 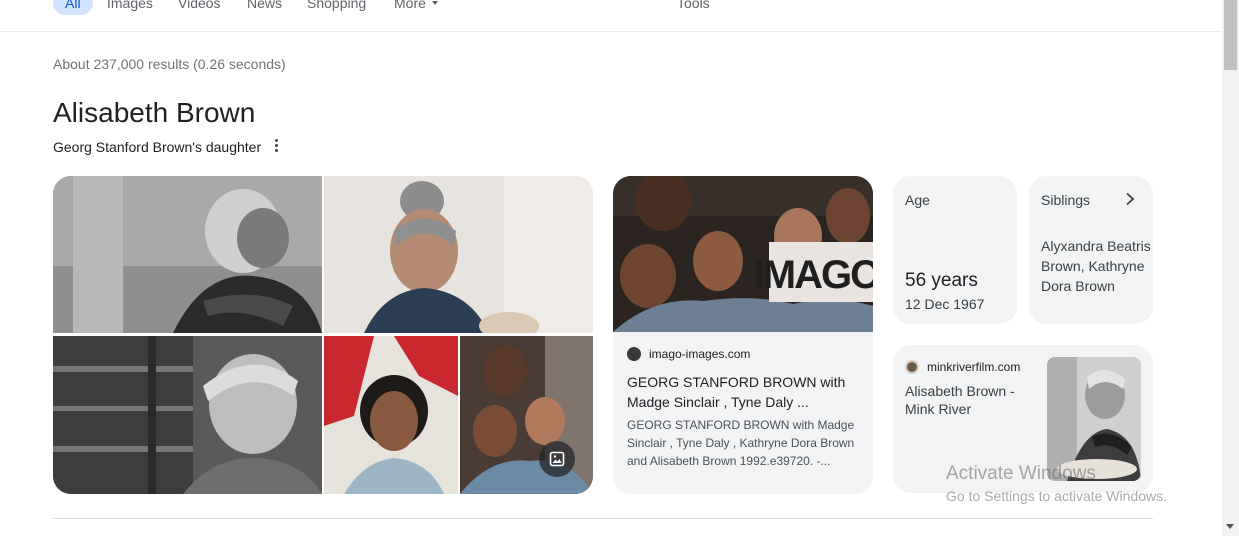 I want to click on image-gallery-icon, so click(x=557, y=459).